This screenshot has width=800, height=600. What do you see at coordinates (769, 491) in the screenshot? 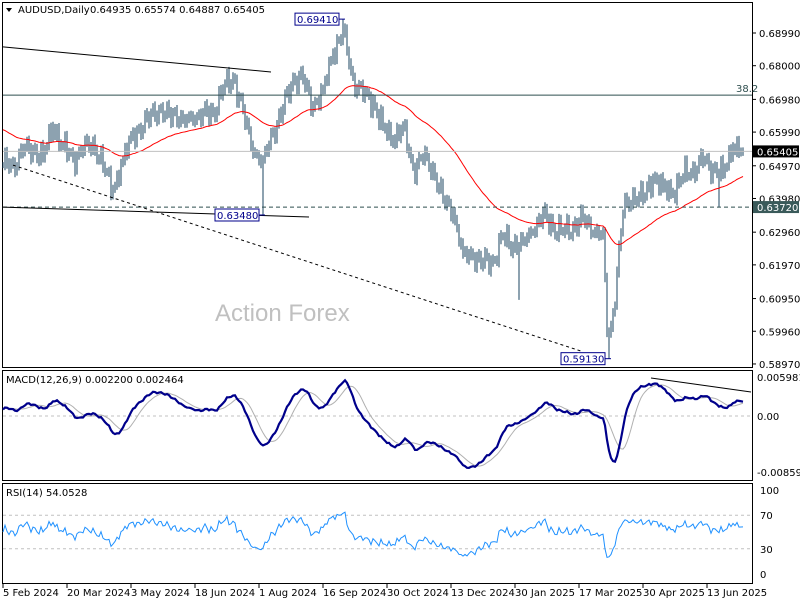
I see `rsi-axis-label: 100` at bounding box center [769, 491].